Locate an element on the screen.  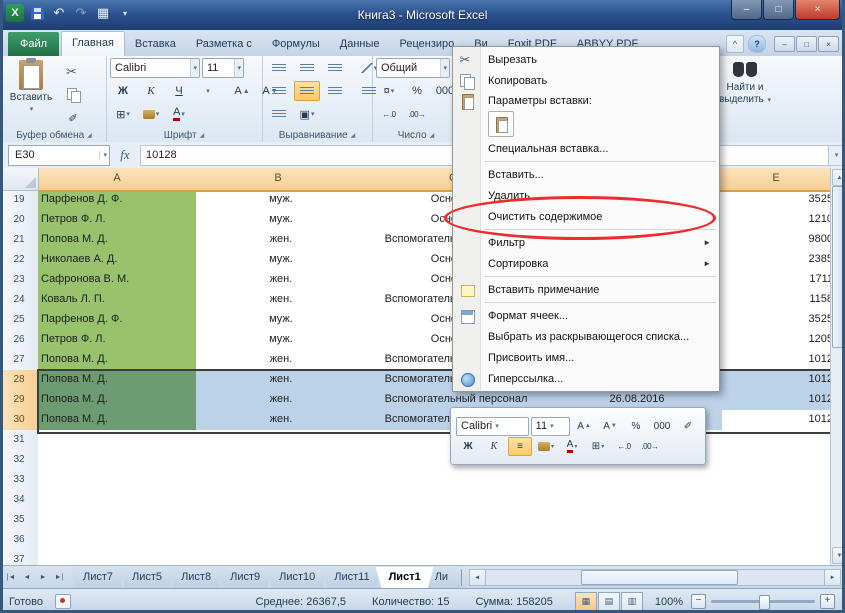
mini-borders-button: ⊞ ▾ is located at coordinates (598, 446).